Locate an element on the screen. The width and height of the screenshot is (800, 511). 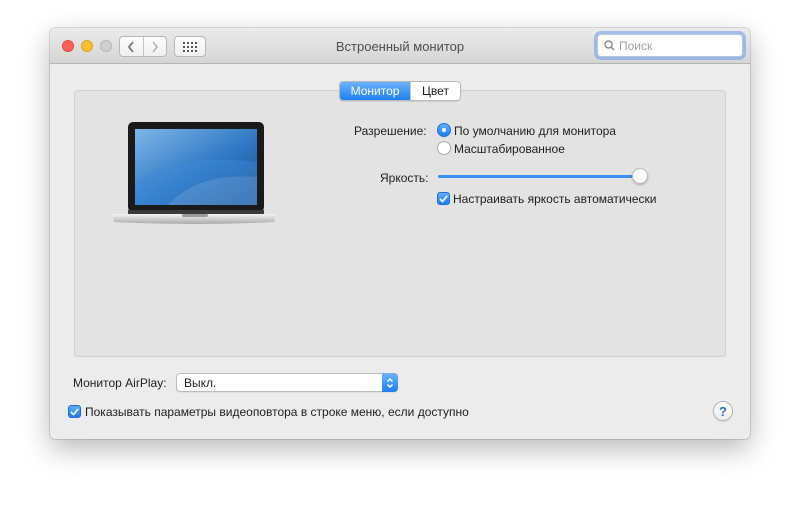
brightness-slider-fill is located at coordinates (539, 176).